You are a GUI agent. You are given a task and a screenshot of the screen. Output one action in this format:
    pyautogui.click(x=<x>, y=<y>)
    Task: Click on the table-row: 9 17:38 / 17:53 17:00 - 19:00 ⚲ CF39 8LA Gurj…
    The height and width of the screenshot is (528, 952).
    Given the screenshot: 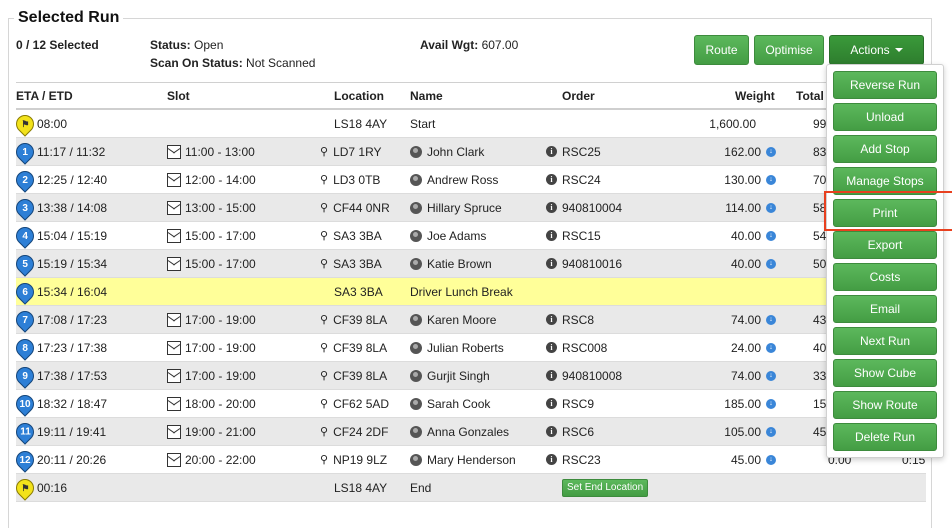 What is the action you would take?
    pyautogui.click(x=469, y=376)
    